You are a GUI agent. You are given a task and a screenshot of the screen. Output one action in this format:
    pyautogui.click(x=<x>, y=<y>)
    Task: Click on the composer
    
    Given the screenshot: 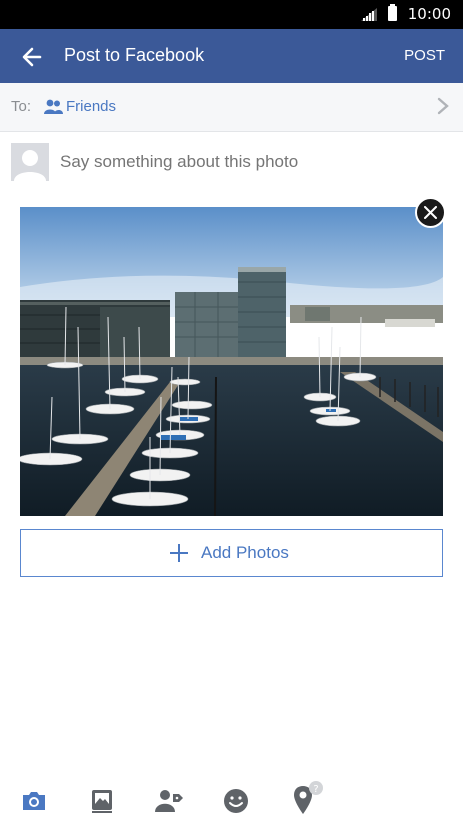 What is the action you would take?
    pyautogui.click(x=231, y=163)
    